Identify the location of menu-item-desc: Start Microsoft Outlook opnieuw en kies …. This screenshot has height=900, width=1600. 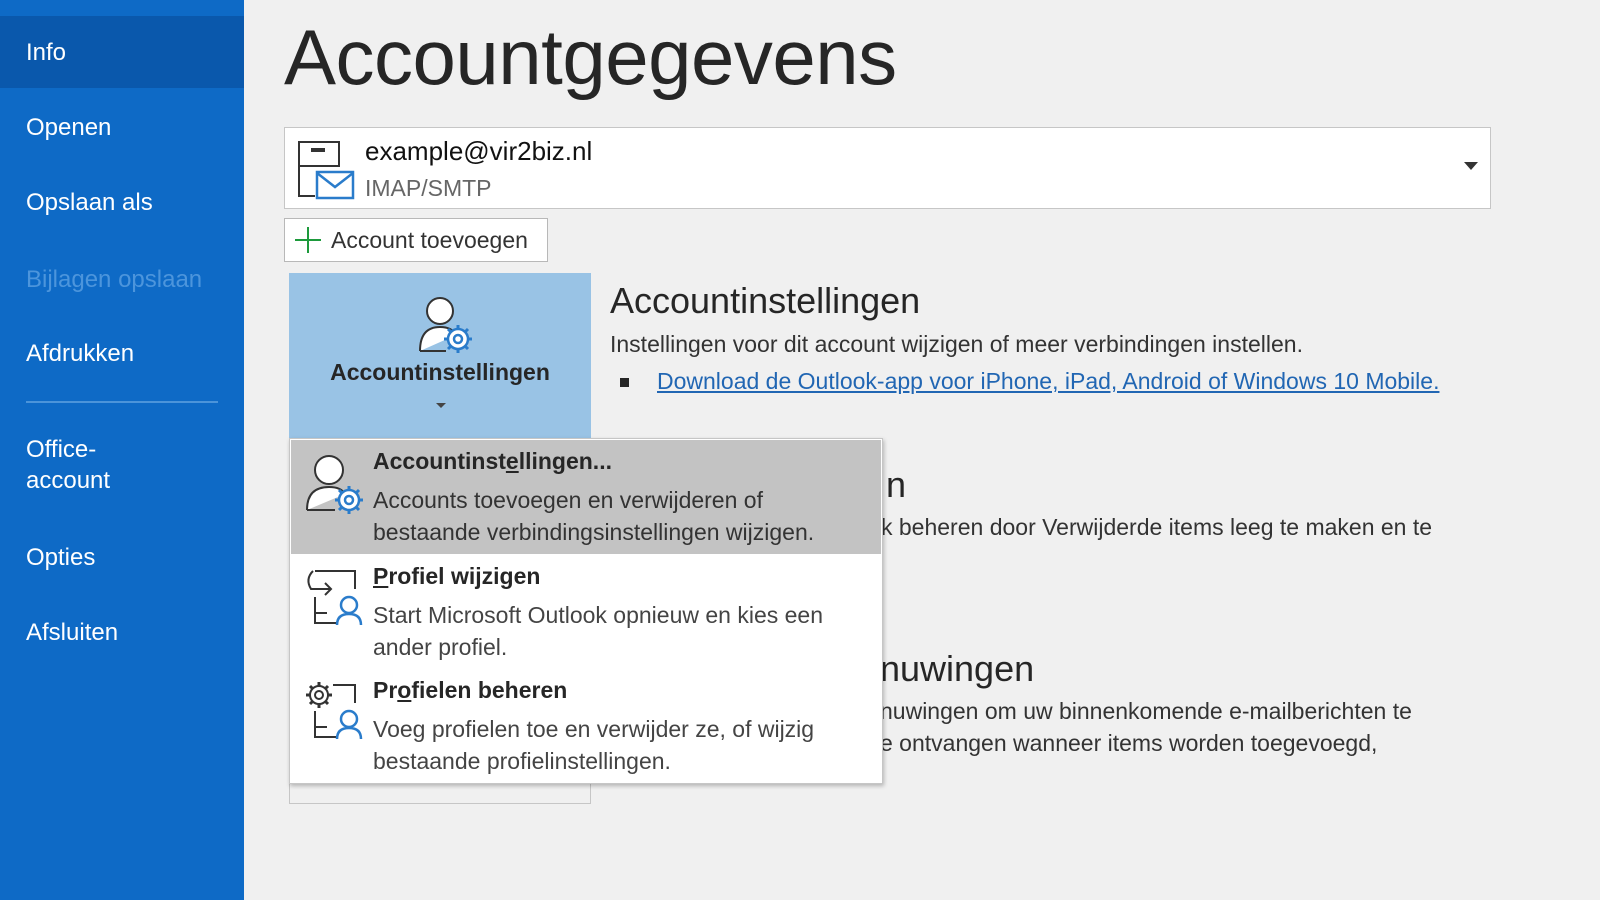
(598, 631).